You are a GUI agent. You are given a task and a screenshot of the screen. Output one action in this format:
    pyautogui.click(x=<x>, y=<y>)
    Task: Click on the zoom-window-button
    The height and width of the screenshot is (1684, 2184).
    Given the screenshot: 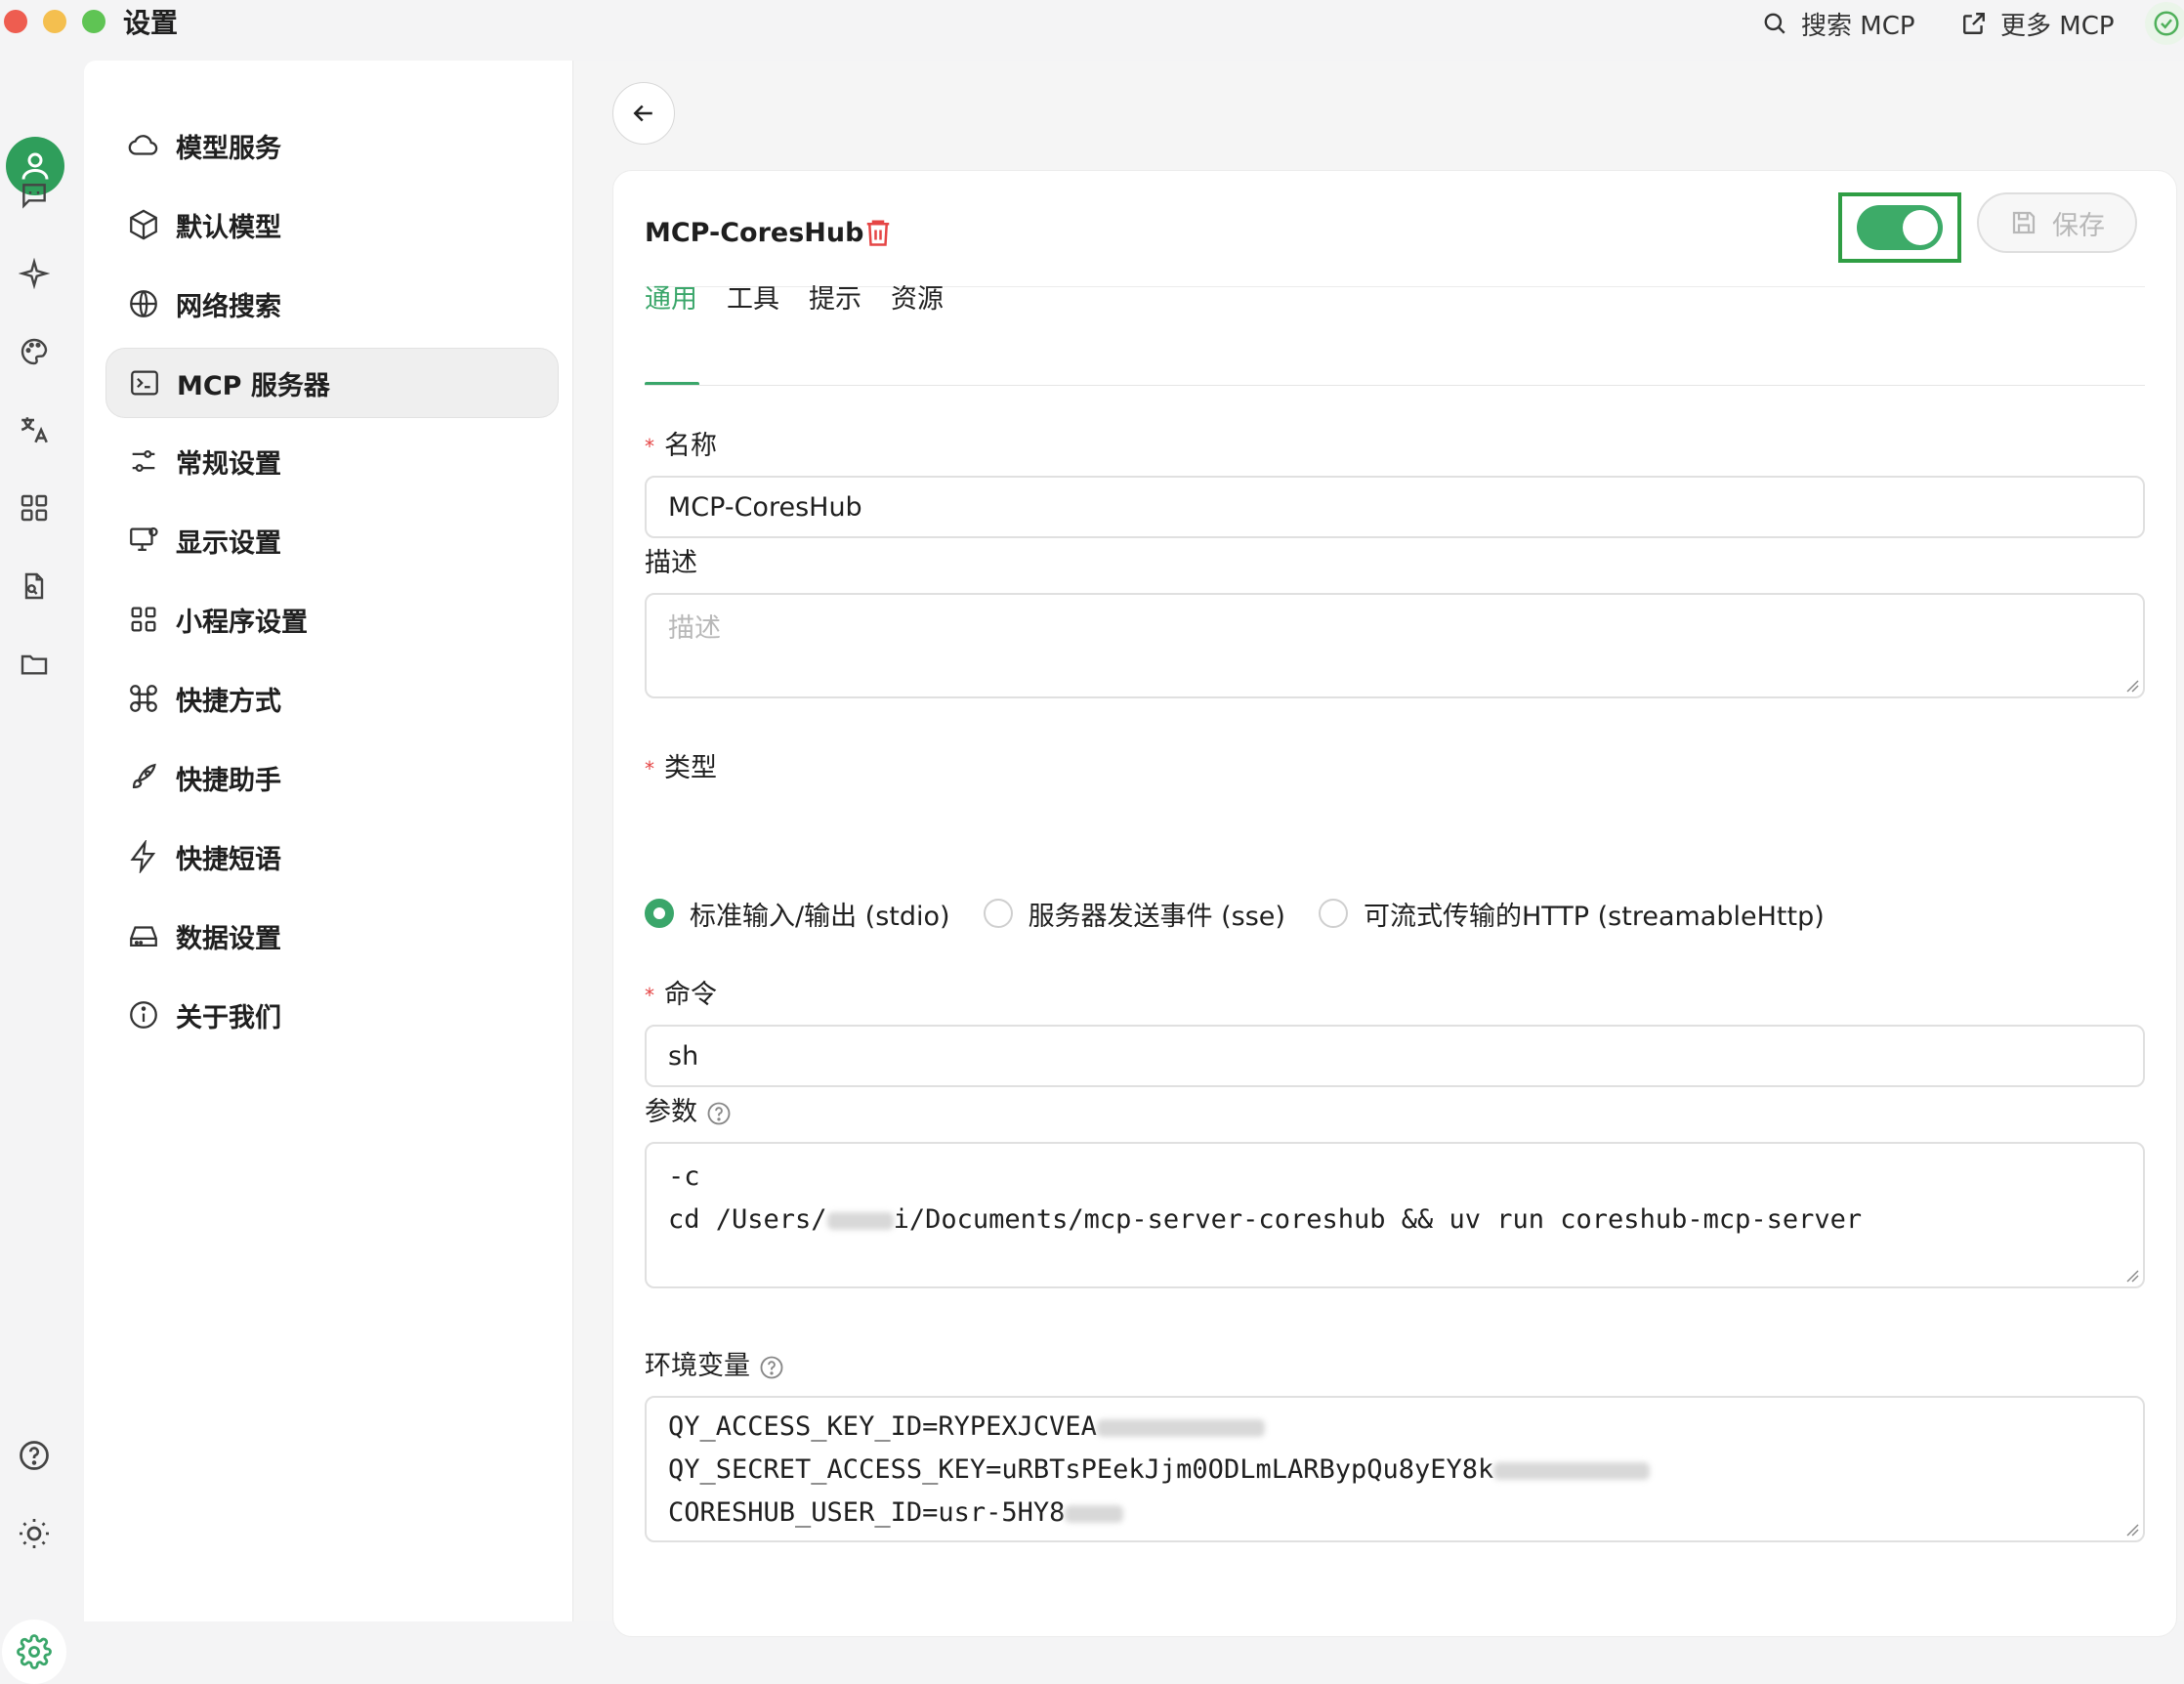 What is the action you would take?
    pyautogui.click(x=93, y=21)
    